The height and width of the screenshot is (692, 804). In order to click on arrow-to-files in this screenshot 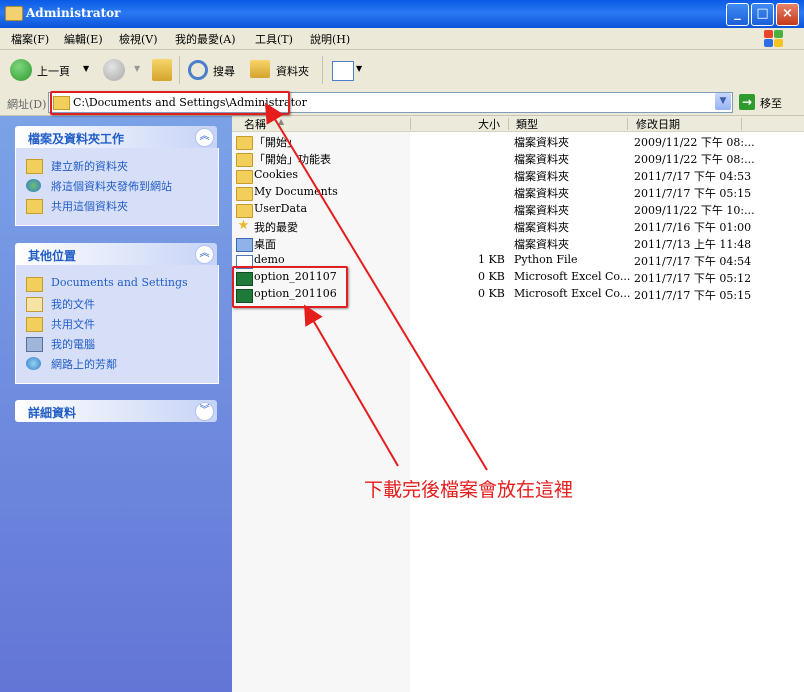, I will do `click(351, 385)`.